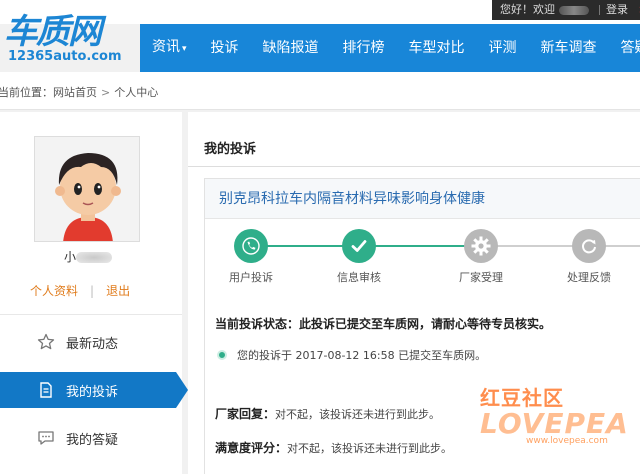 This screenshot has width=640, height=474. Describe the element at coordinates (359, 246) in the screenshot. I see `check-icon` at that location.